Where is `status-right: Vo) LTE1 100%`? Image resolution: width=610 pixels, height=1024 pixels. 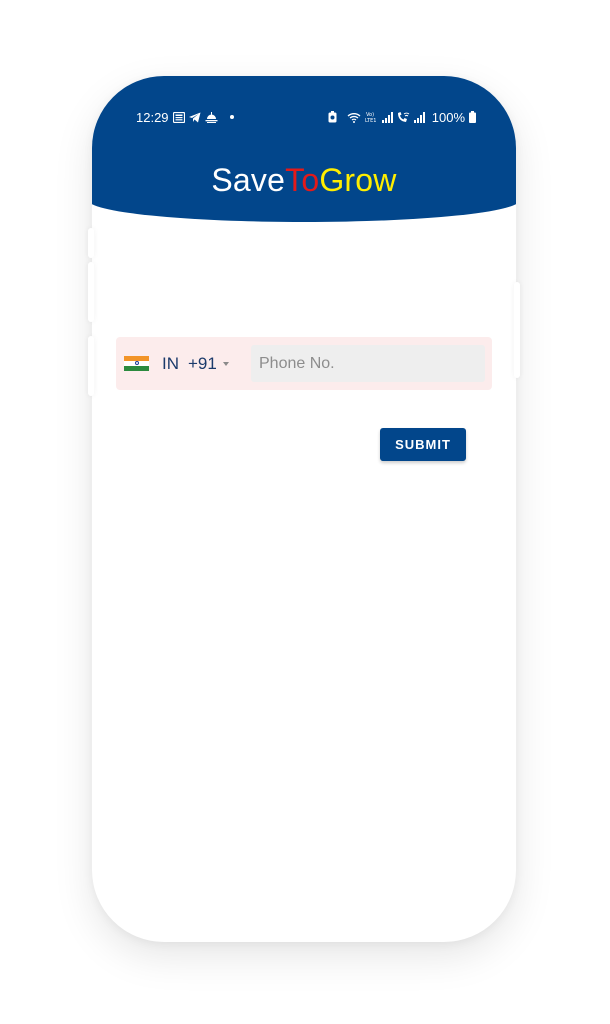
status-right: Vo) LTE1 100% is located at coordinates (402, 117).